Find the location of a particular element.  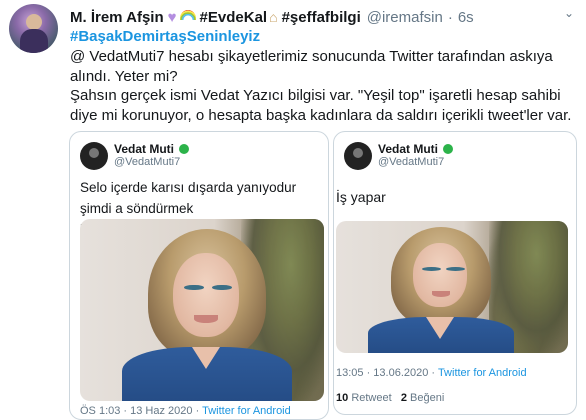

woman-photo is located at coordinates (452, 287).